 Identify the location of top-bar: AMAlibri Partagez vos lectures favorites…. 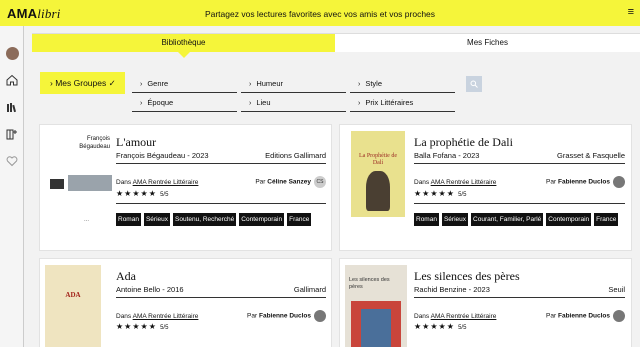
(320, 13).